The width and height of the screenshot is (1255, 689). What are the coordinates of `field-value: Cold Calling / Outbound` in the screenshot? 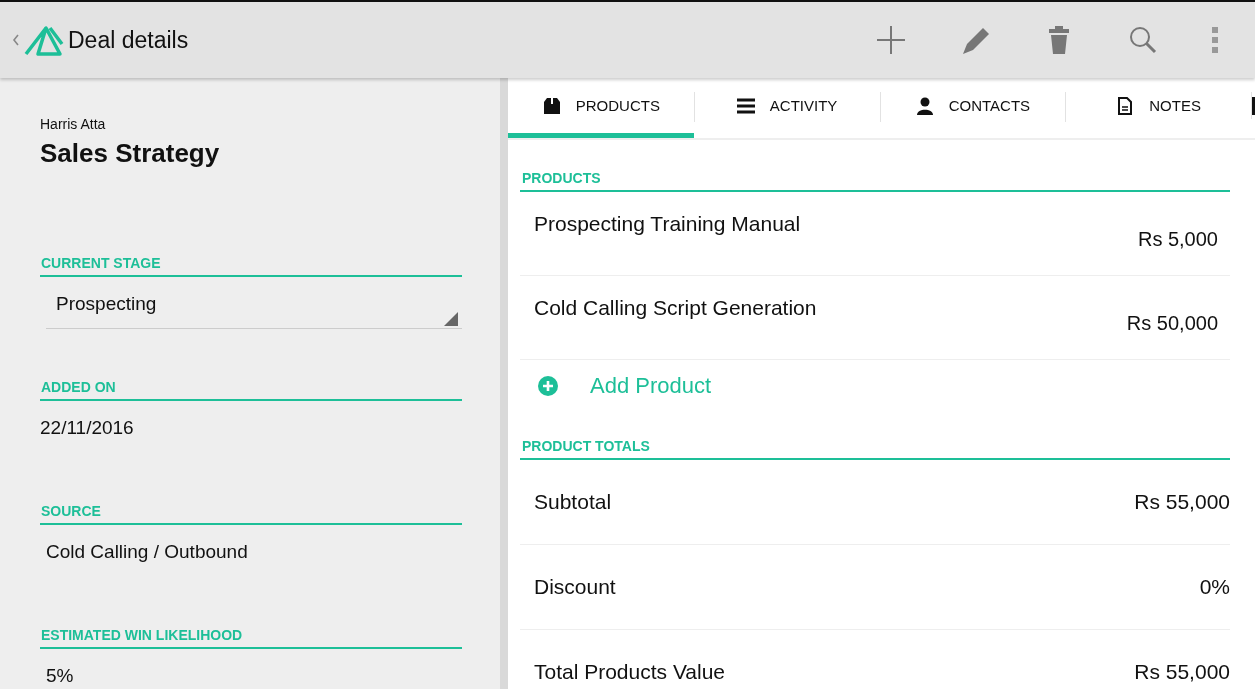 It's located at (147, 552).